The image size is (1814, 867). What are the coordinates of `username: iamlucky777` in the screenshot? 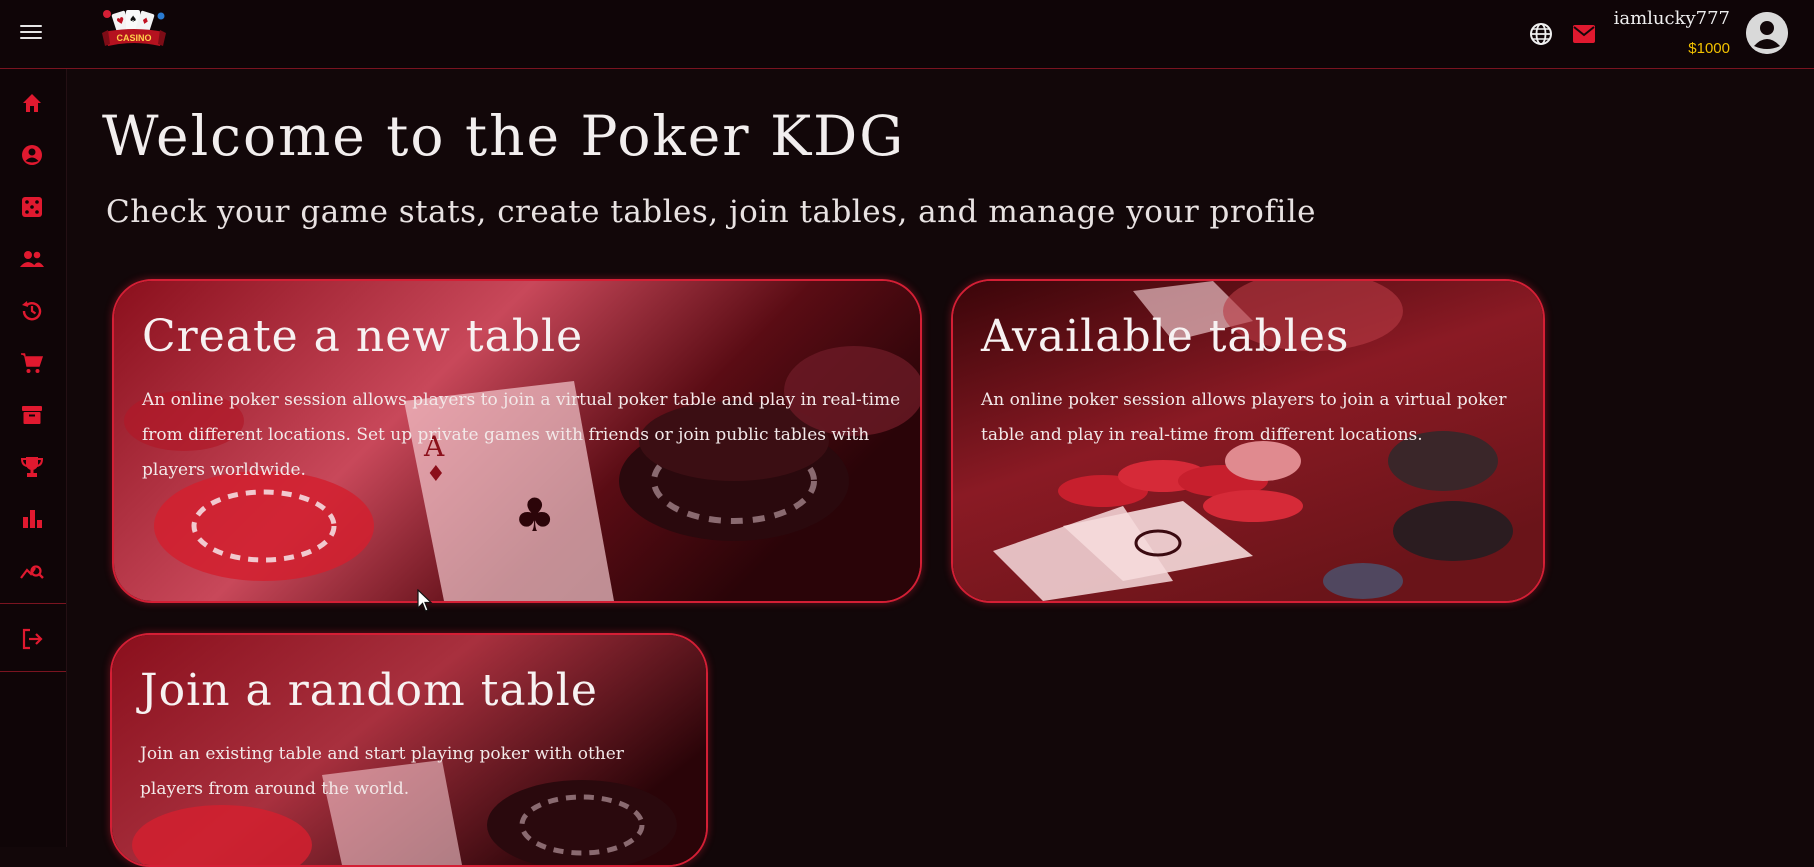 It's located at (1672, 18).